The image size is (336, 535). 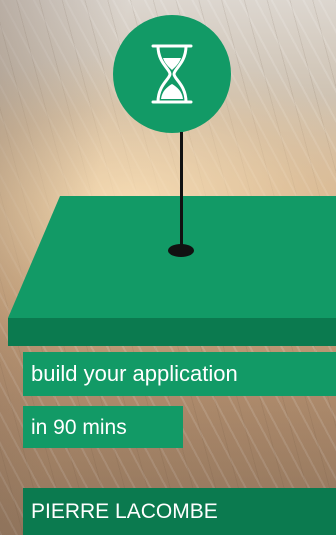 I want to click on title-banner: build your application, so click(x=179, y=374).